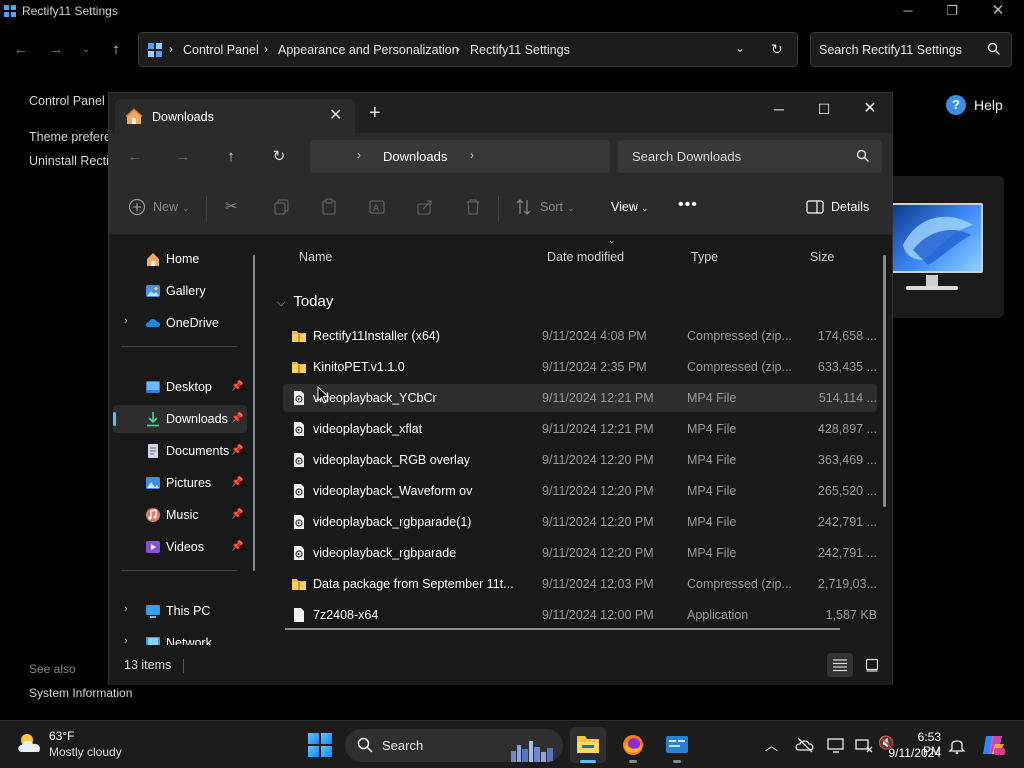 Image resolution: width=1024 pixels, height=768 pixels. What do you see at coordinates (633, 745) in the screenshot?
I see `taskbar-firefox` at bounding box center [633, 745].